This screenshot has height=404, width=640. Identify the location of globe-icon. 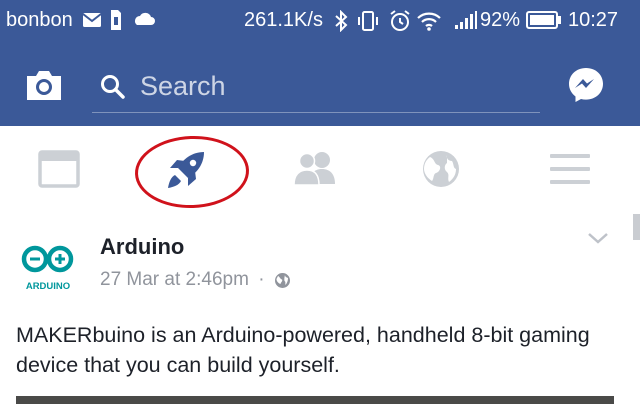
(441, 169).